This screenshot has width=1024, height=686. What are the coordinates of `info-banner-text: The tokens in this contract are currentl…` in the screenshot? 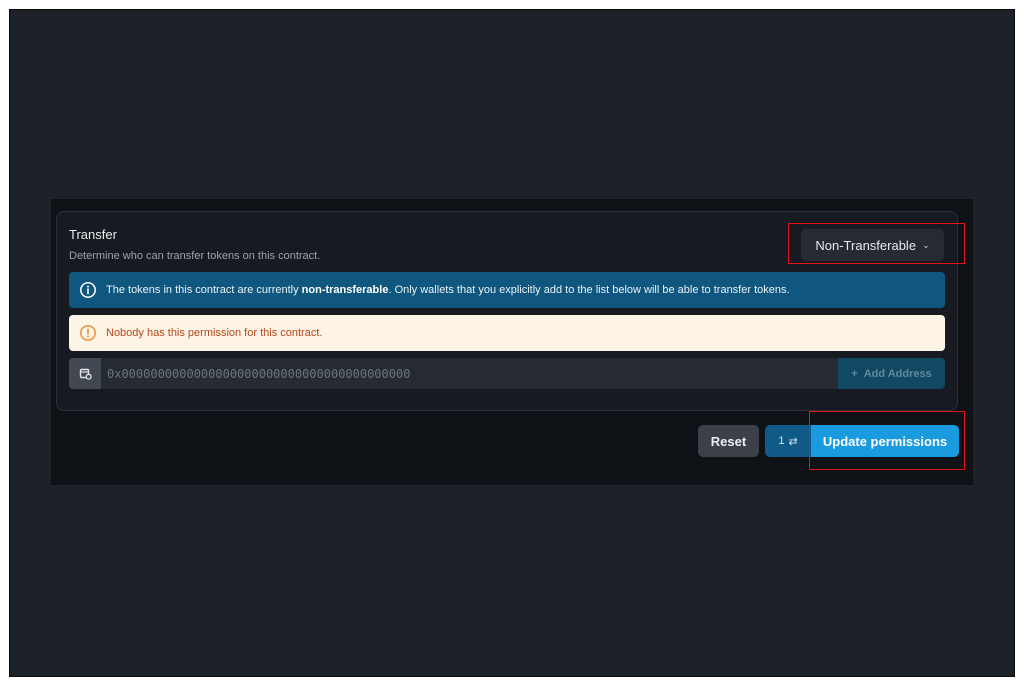 It's located at (448, 290).